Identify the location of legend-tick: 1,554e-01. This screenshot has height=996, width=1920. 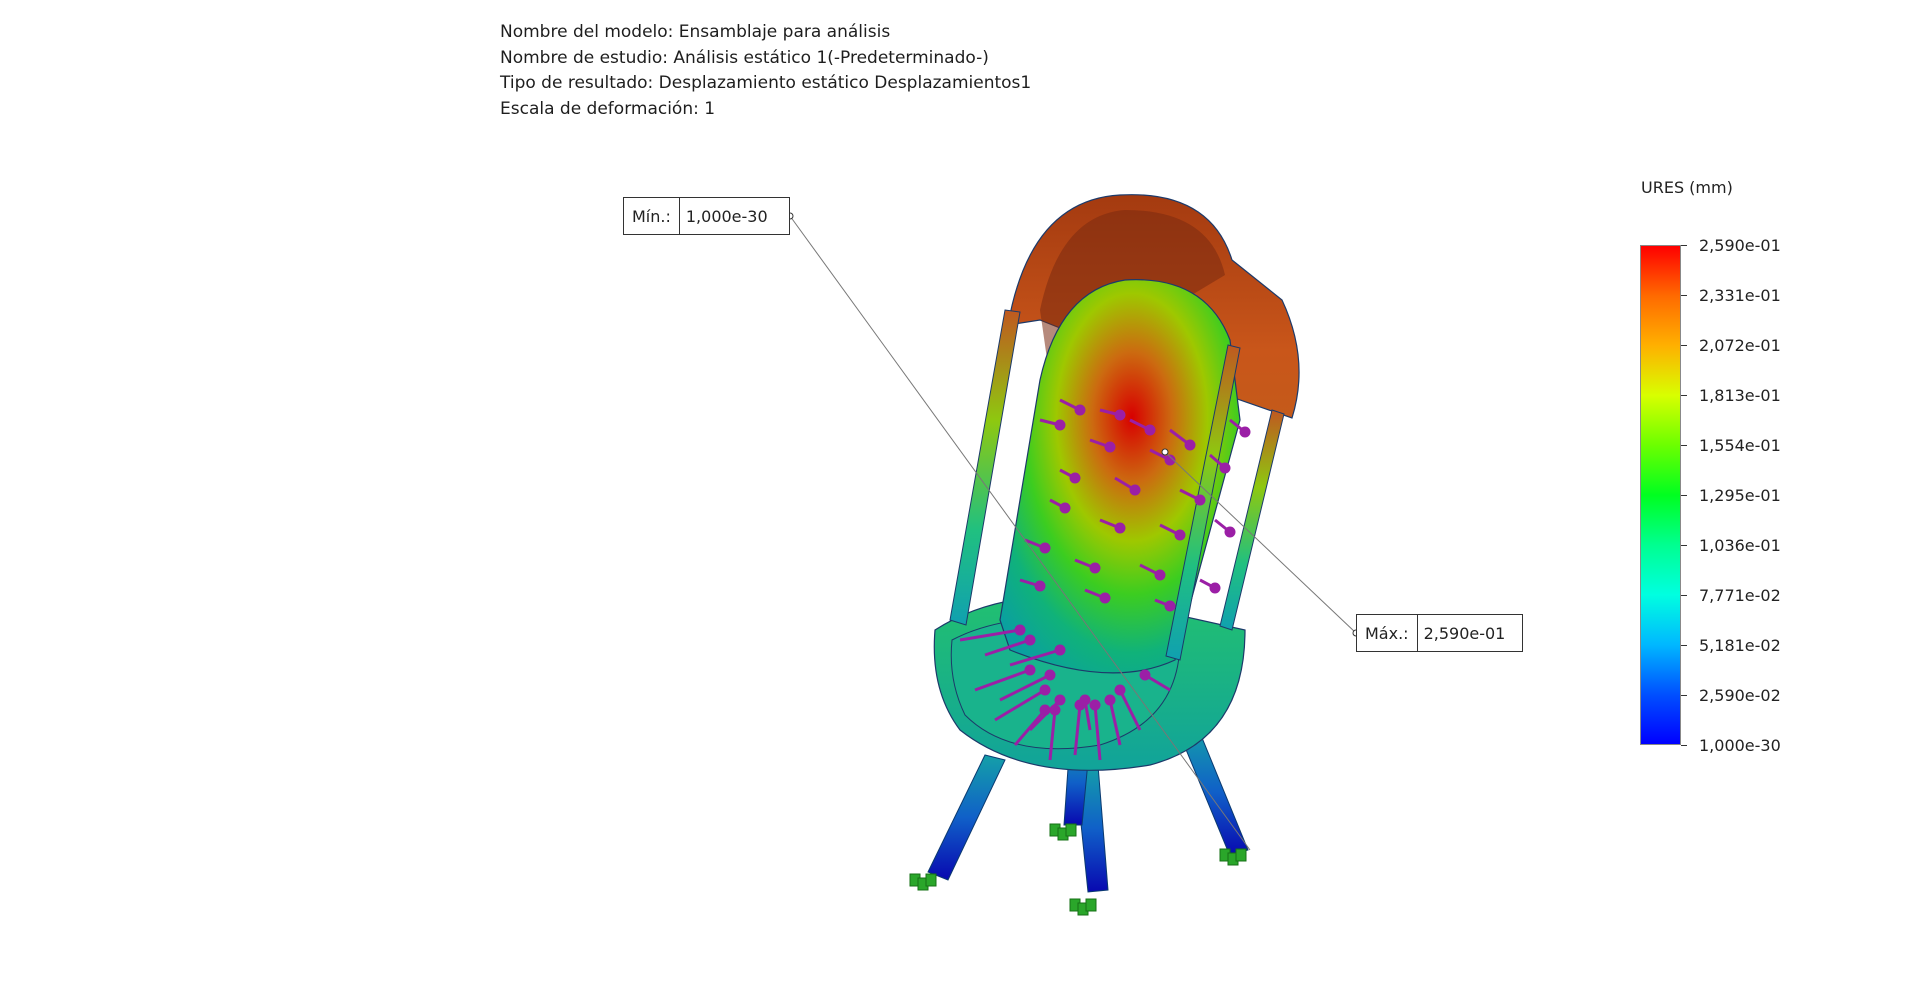
(1751, 446).